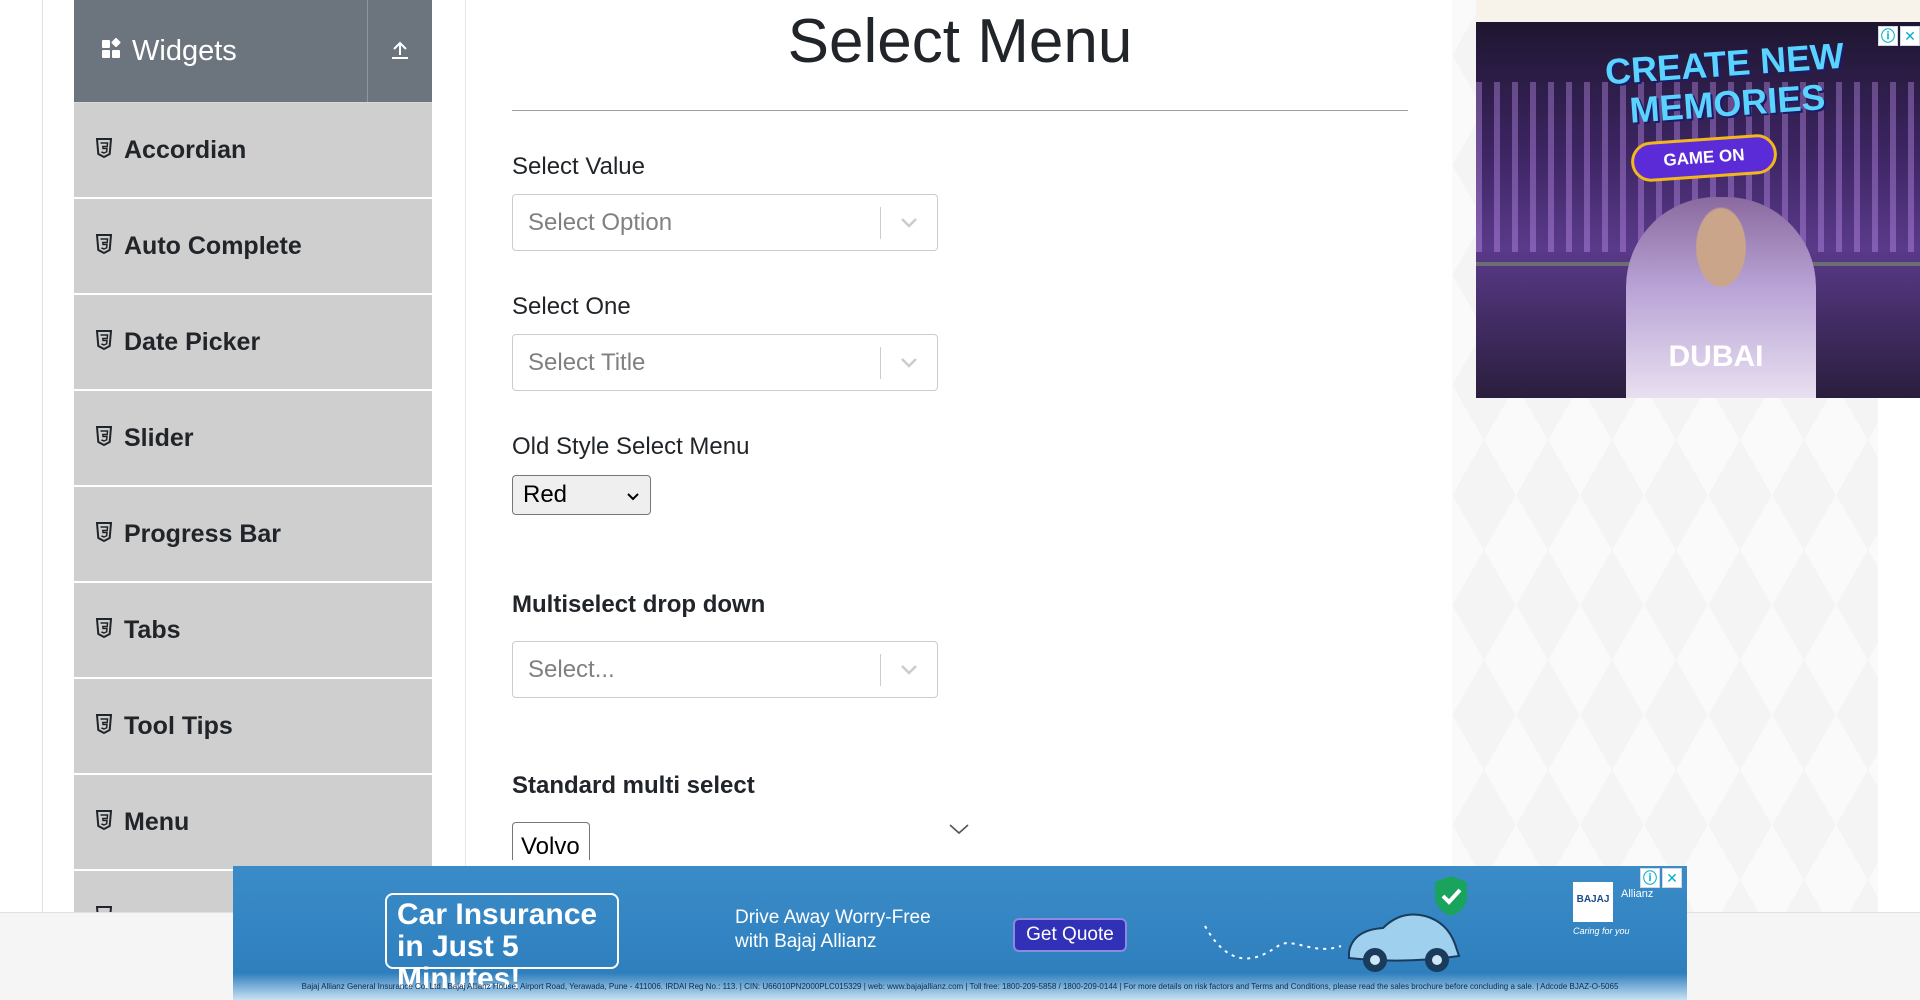  What do you see at coordinates (545, 494) in the screenshot?
I see `old-style-selected-value: Red` at bounding box center [545, 494].